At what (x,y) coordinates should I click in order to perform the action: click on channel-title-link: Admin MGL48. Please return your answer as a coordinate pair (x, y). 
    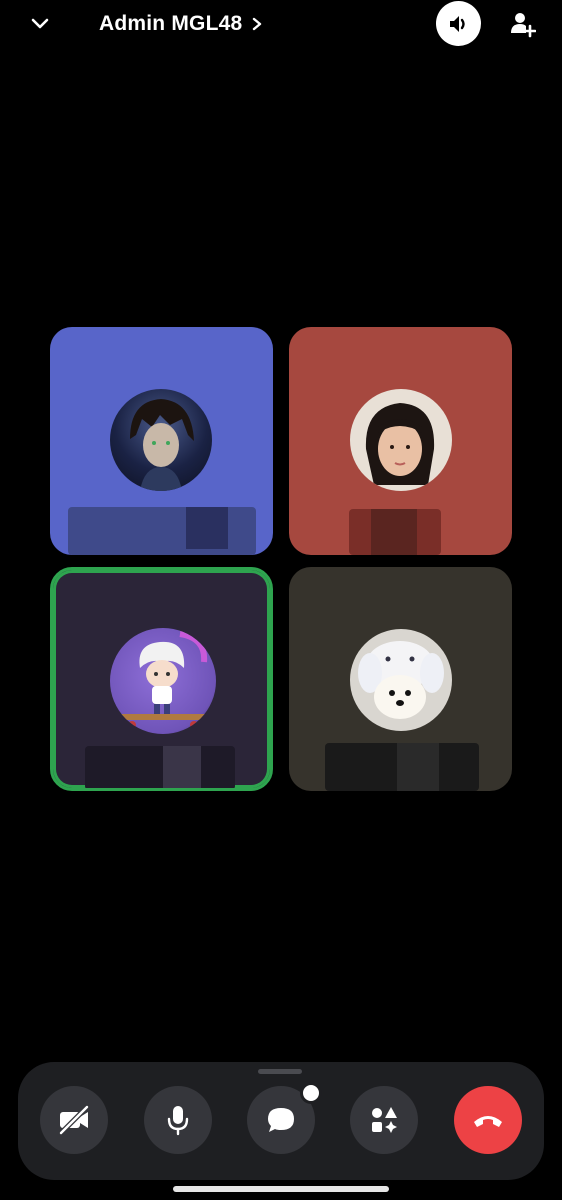
    Looking at the image, I should click on (181, 24).